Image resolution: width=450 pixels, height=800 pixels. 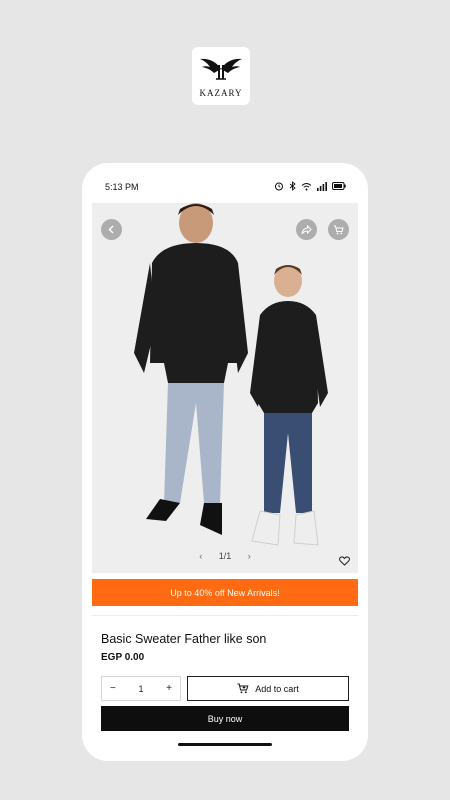 I want to click on alarm-icon, so click(x=279, y=186).